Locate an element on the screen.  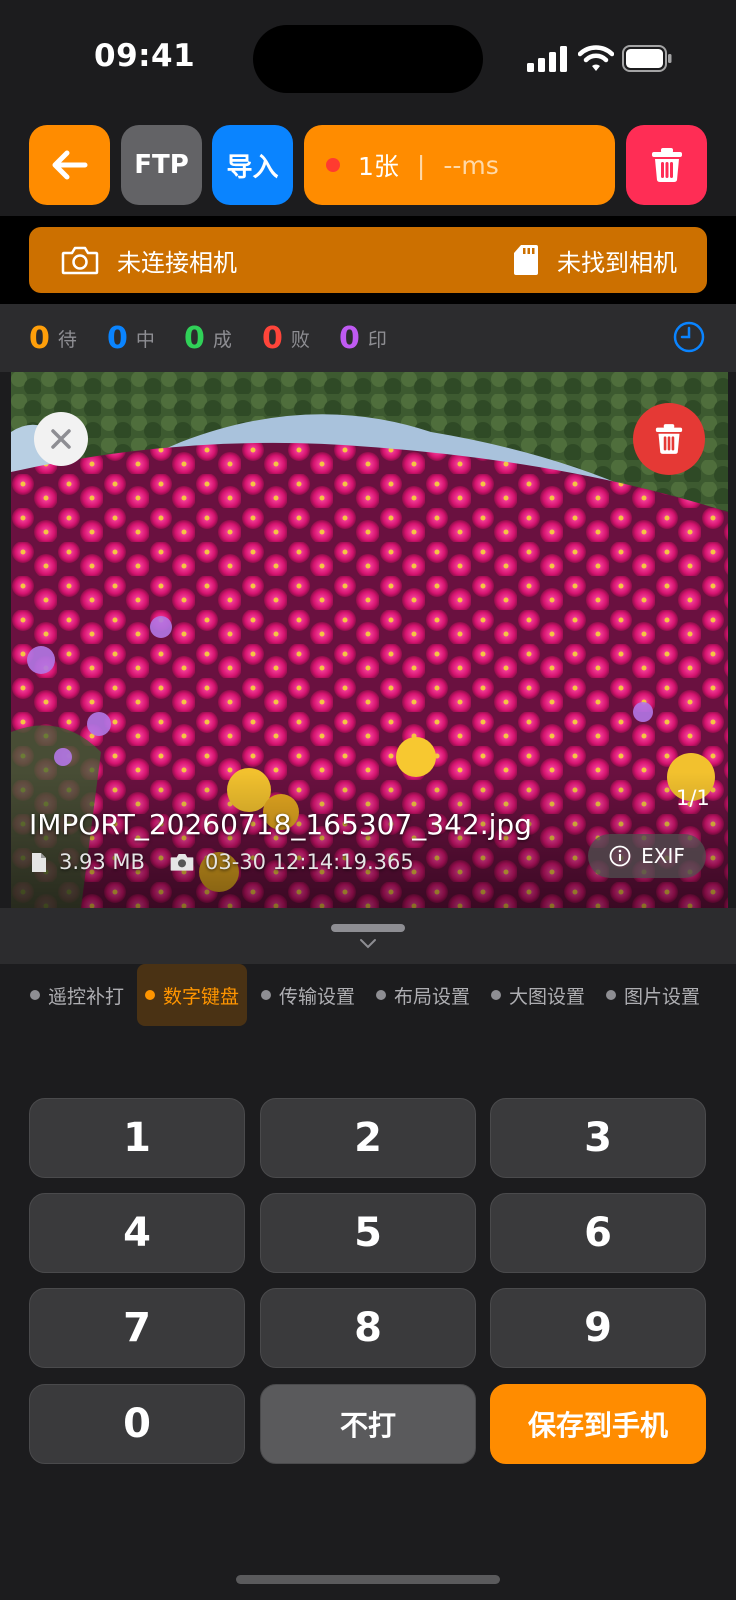
file-icon is located at coordinates (39, 862).